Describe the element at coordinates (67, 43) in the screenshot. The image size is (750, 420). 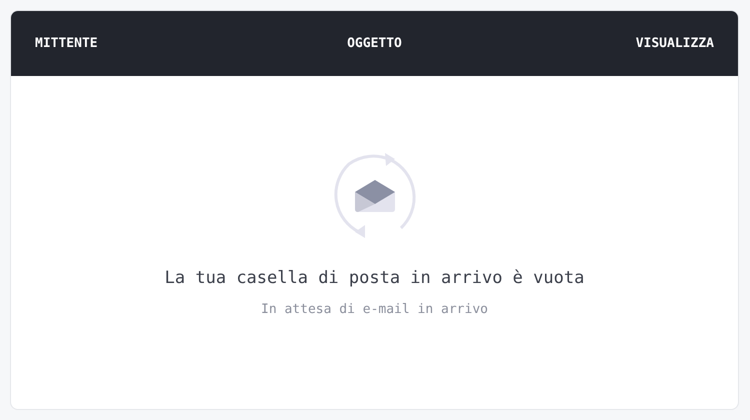
I see `column-header: MITTENTE` at that location.